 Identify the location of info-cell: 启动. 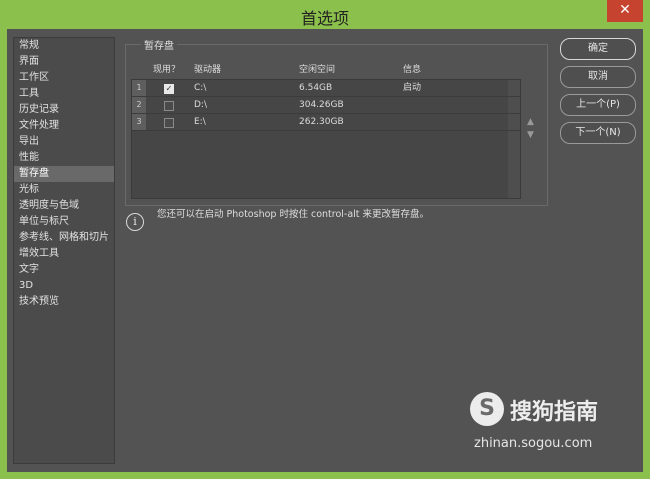
(412, 88).